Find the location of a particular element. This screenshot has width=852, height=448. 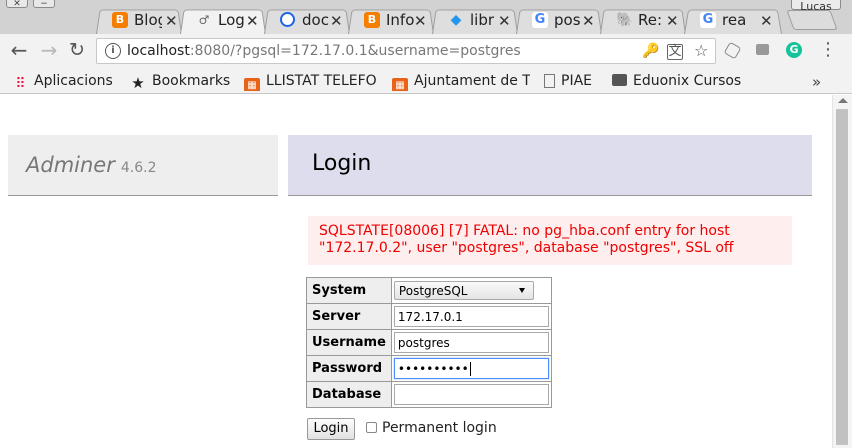

username-input: postgres is located at coordinates (471, 342).